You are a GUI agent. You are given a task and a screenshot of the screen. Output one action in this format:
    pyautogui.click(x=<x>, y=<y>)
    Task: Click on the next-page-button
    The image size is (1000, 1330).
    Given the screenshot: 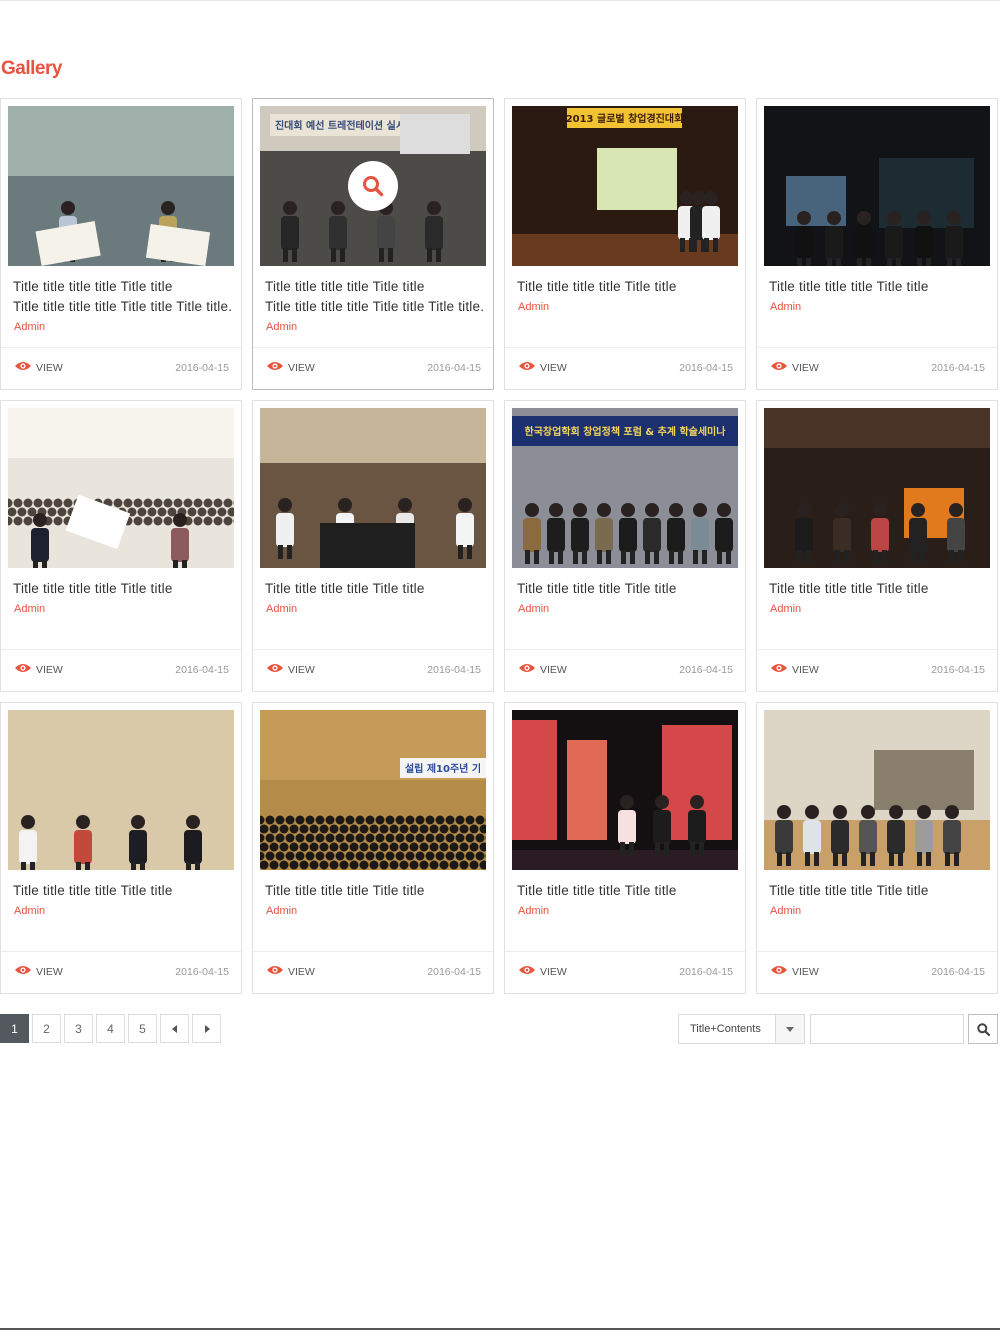 What is the action you would take?
    pyautogui.click(x=206, y=1028)
    